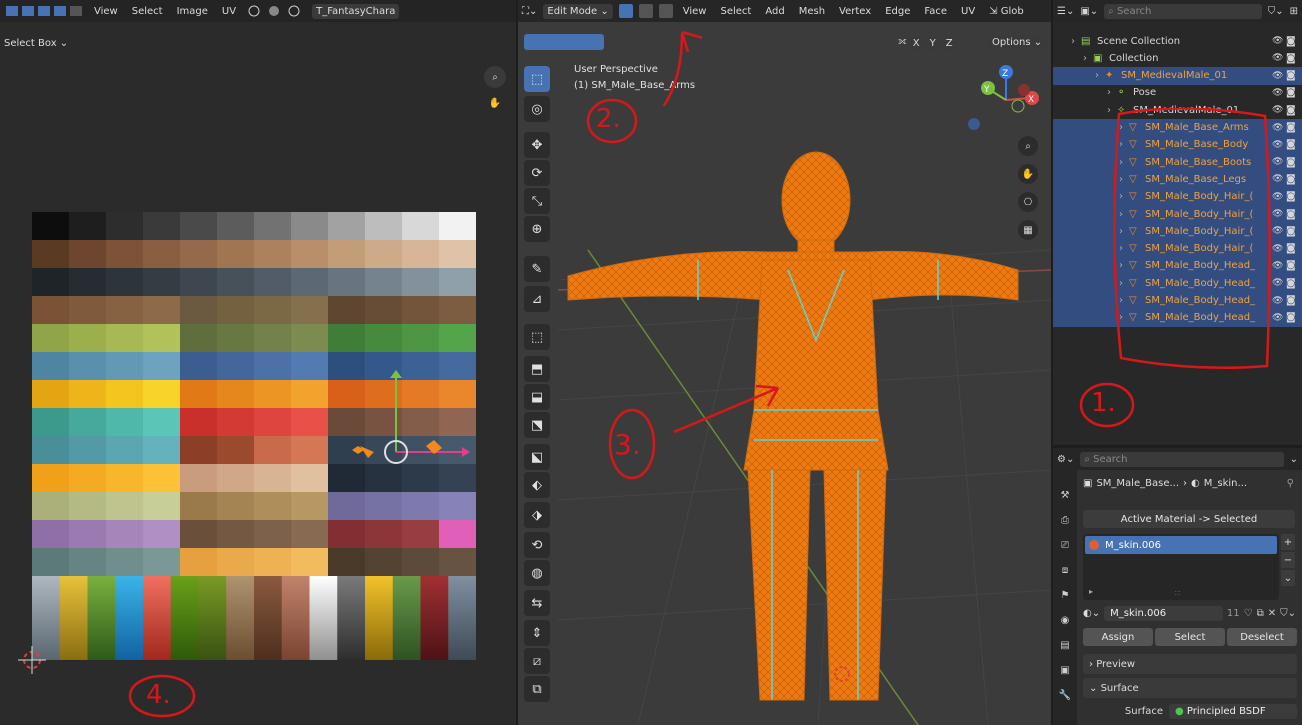 The image size is (1302, 725). Describe the element at coordinates (1177, 41) in the screenshot. I see `outliner-row: › ▤ Scene Collection 👁 ◙` at that location.